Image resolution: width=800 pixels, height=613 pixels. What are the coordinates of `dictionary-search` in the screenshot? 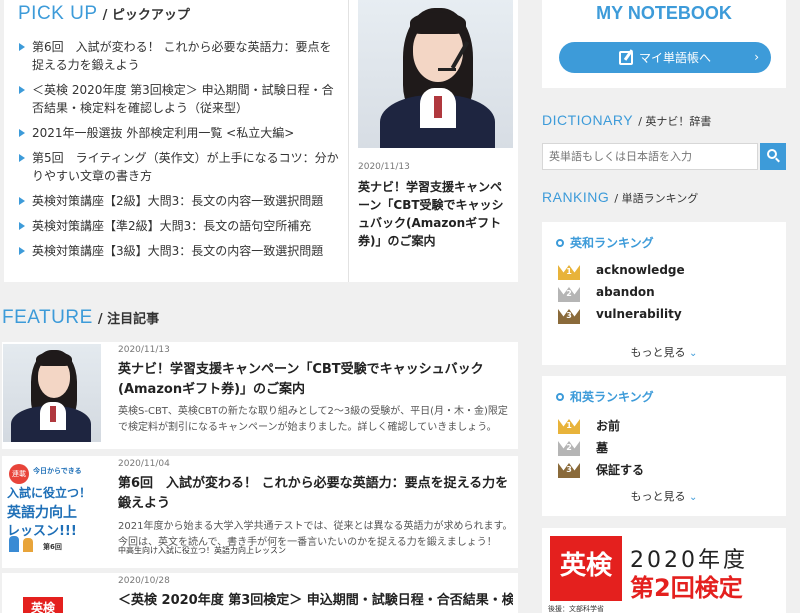 It's located at (664, 156).